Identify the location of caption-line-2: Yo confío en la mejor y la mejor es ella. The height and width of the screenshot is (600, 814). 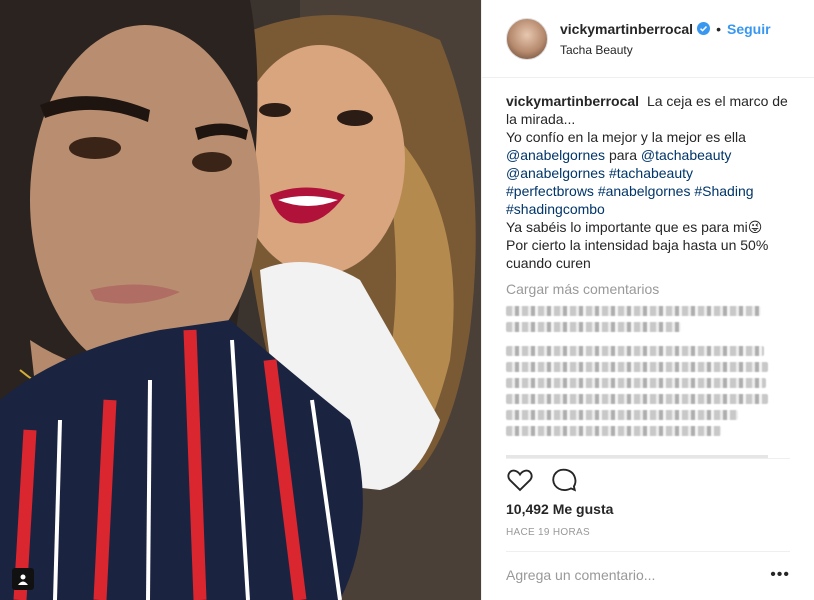
(626, 137).